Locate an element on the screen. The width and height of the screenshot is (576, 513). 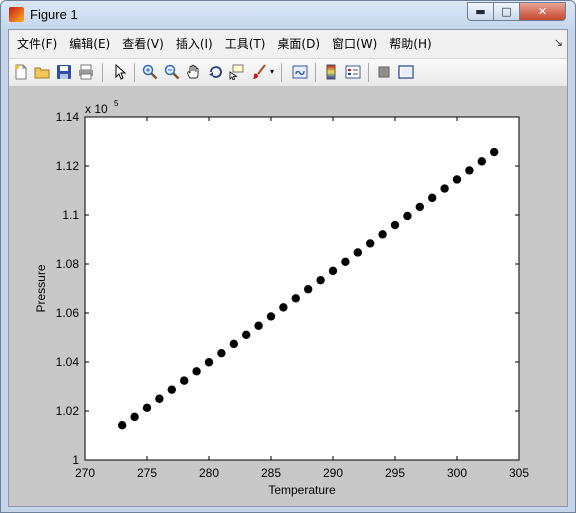
y-axis-multiplier: x 10 is located at coordinates (96, 109).